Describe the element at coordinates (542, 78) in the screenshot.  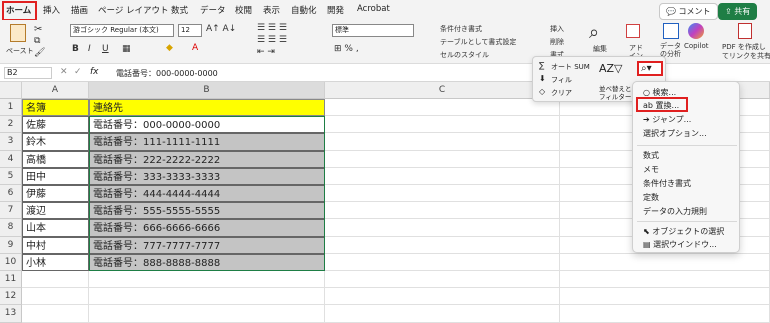
I see `fill-icon: ⬇` at that location.